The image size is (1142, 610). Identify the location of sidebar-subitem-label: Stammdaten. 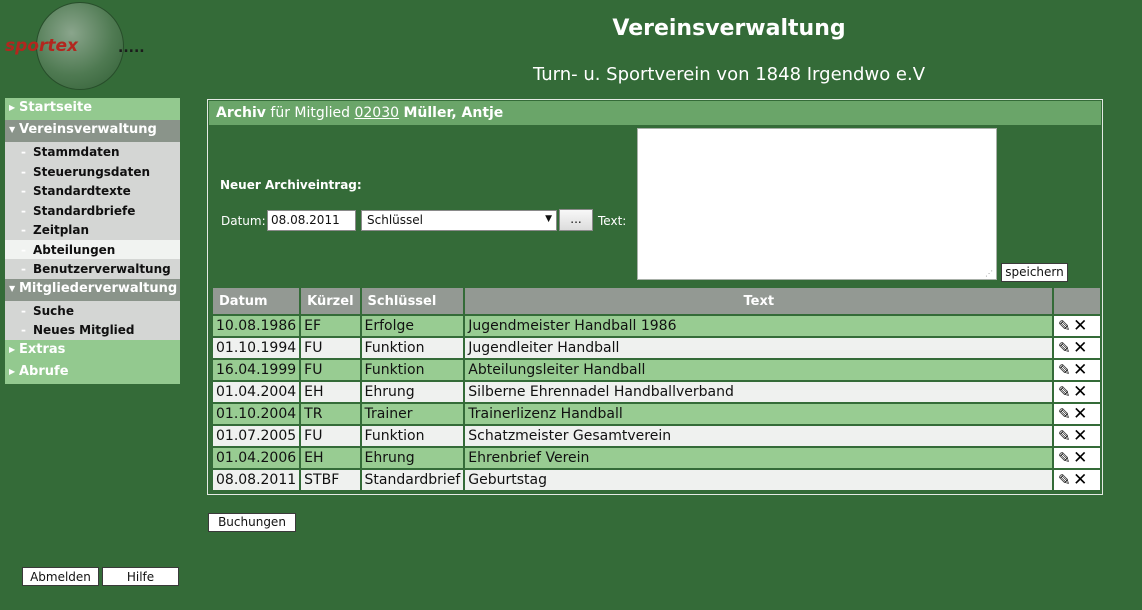
(76, 152).